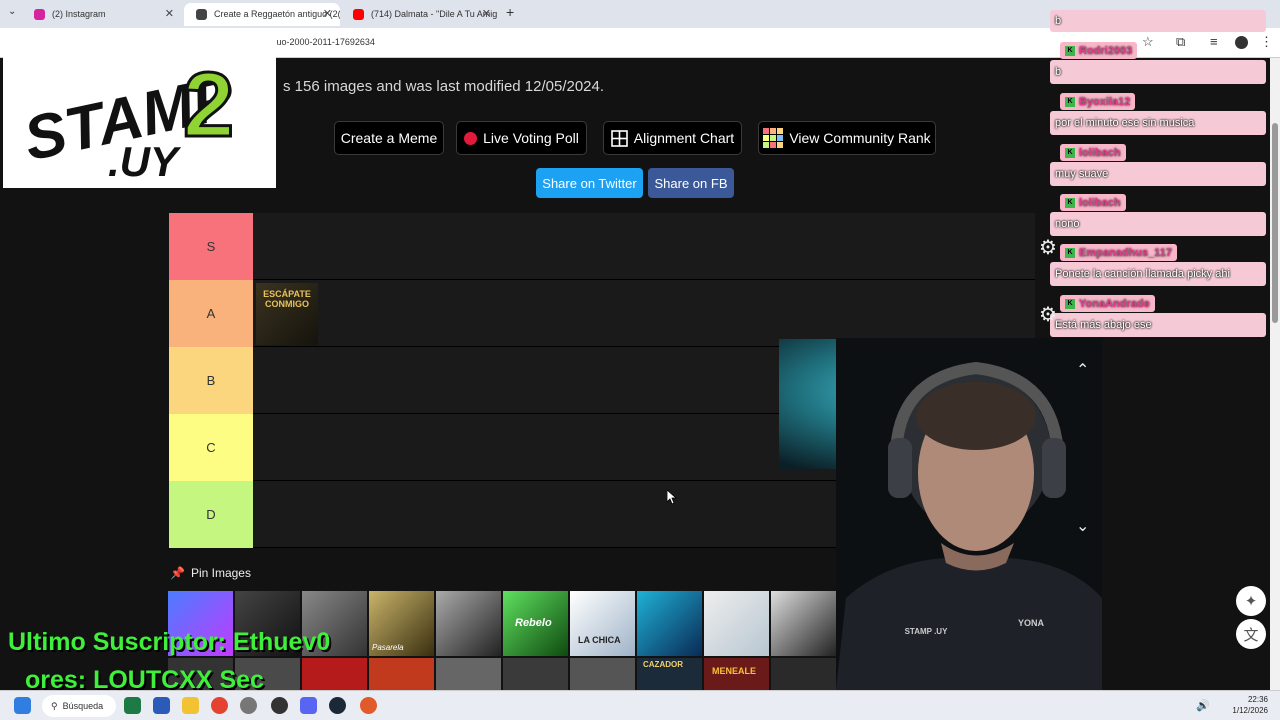  Describe the element at coordinates (1083, 370) in the screenshot. I see `chevron-up-icon: ⌃` at that location.